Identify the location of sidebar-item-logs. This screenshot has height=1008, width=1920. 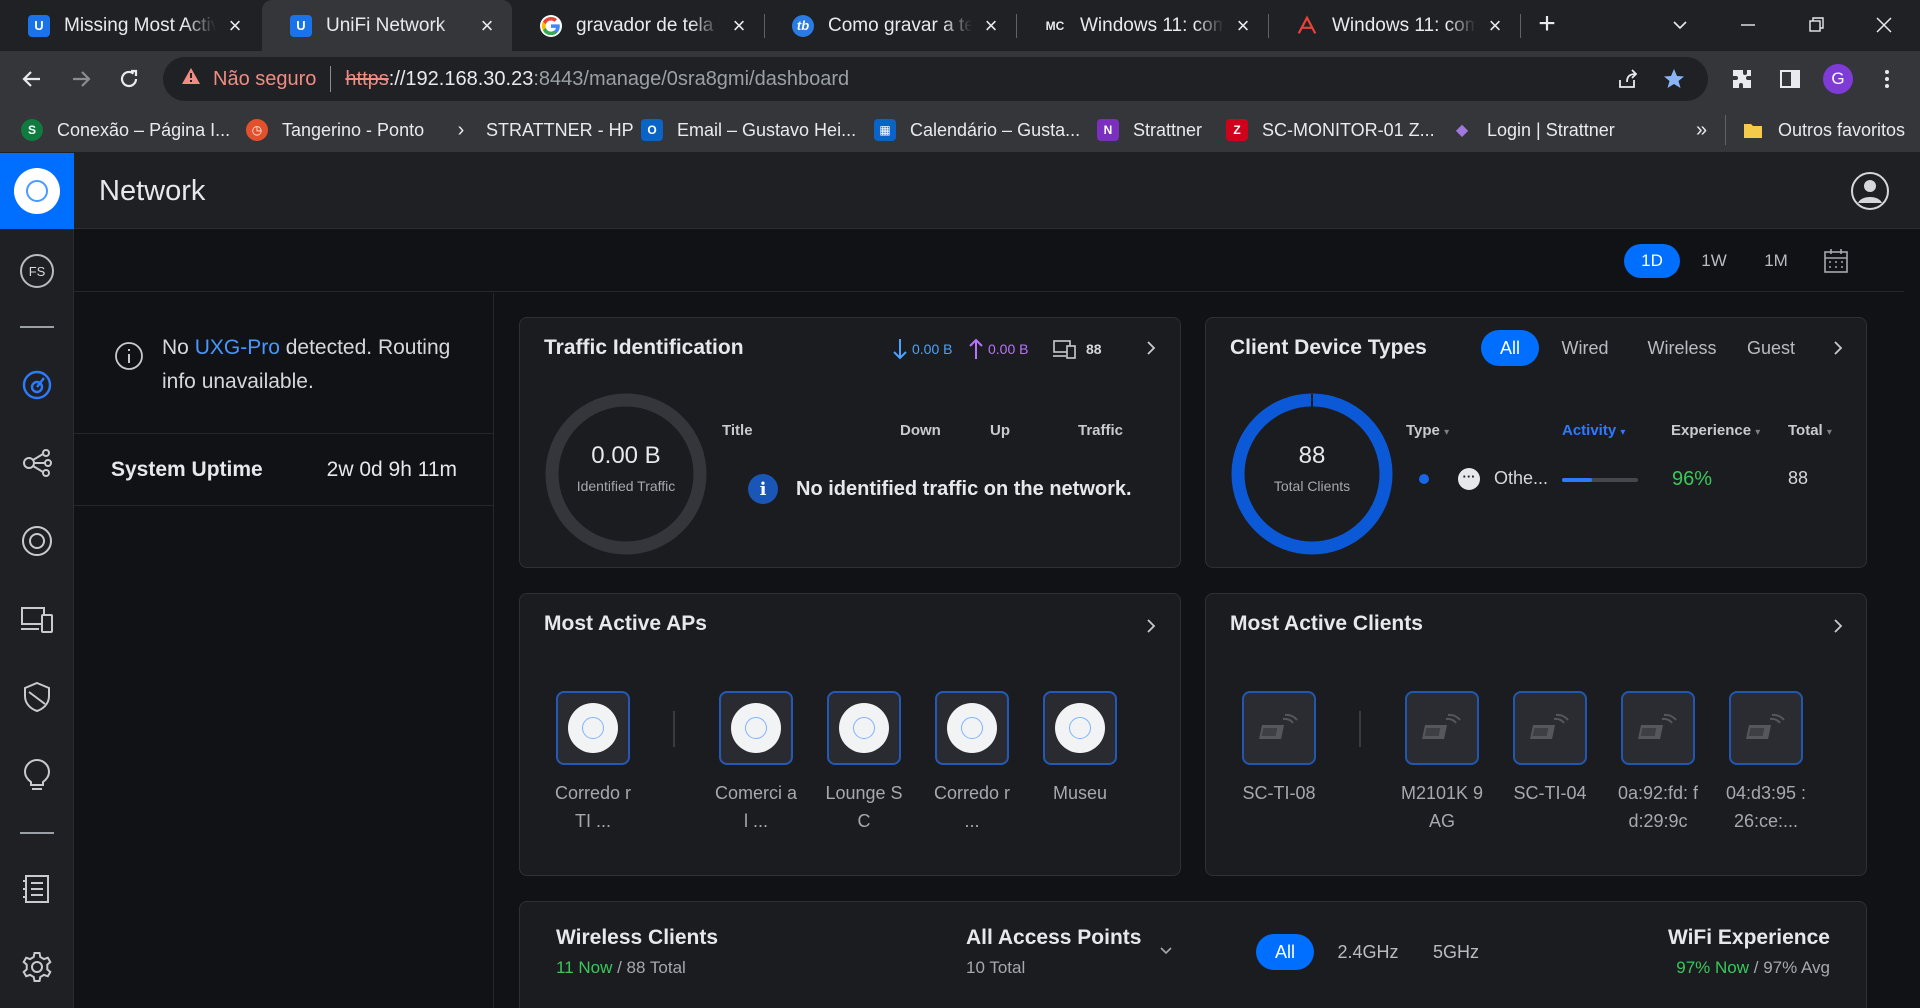
(37, 889).